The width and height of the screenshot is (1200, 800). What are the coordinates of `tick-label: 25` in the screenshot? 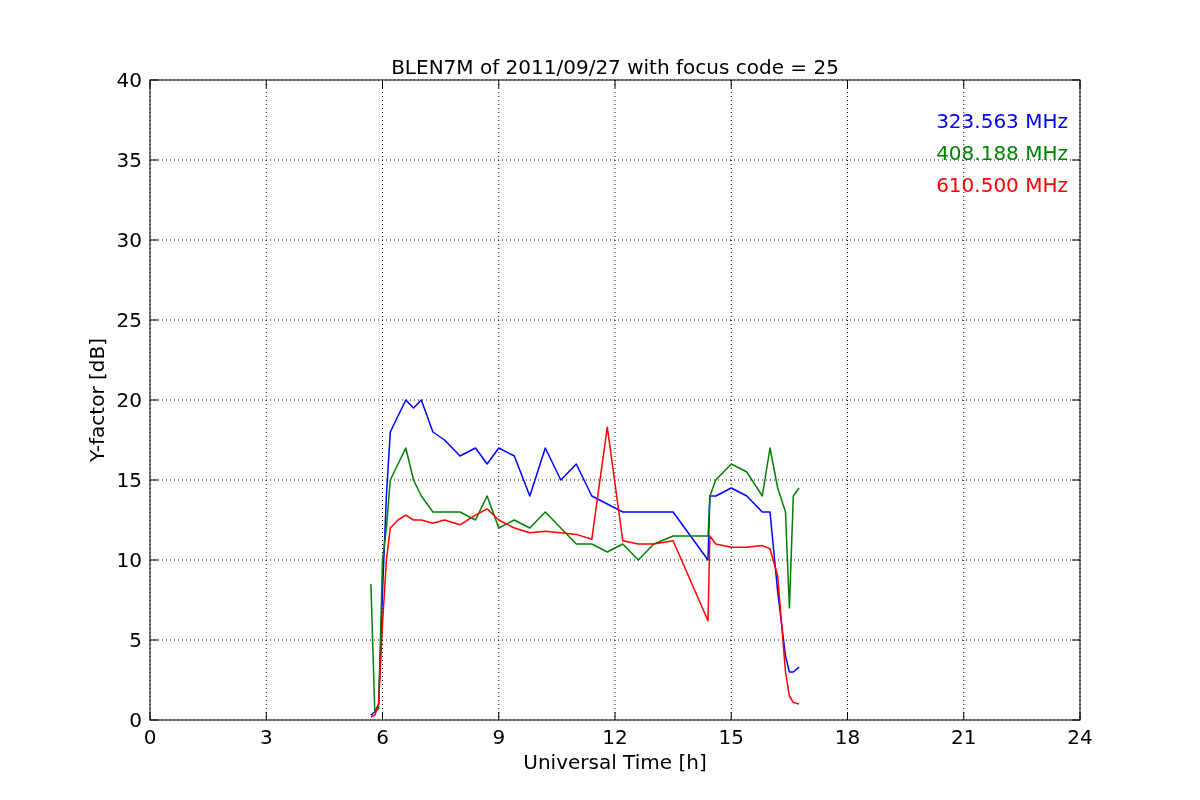 It's located at (129, 320).